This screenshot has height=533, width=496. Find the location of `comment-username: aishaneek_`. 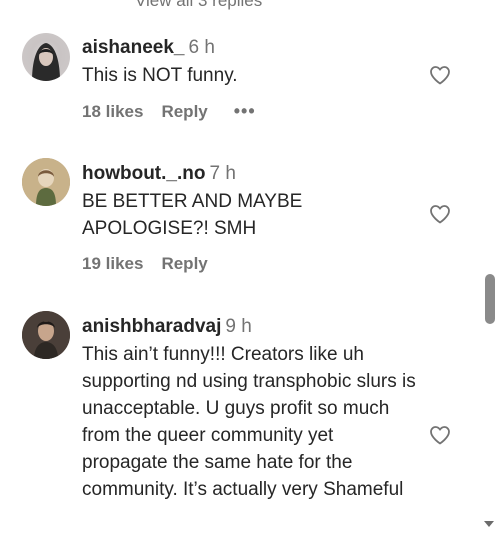

comment-username: aishaneek_ is located at coordinates (133, 47).